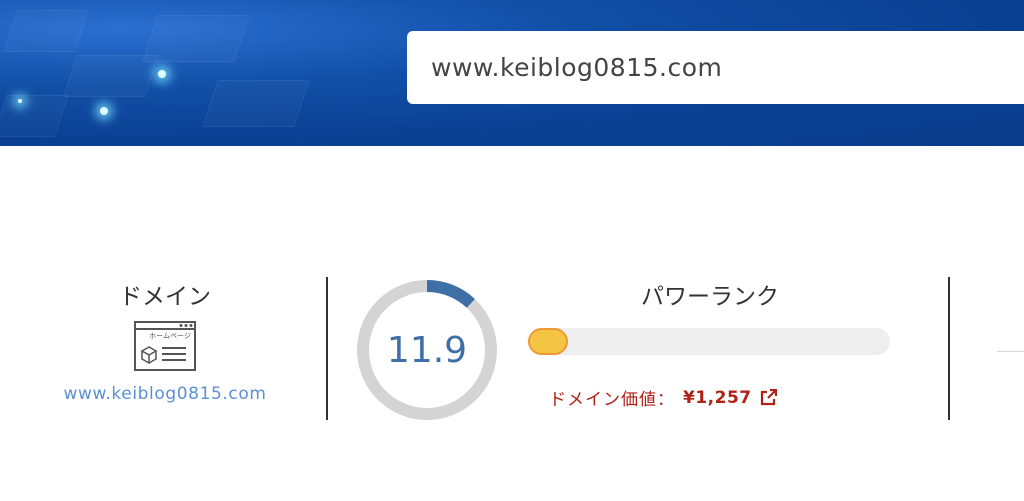 This screenshot has width=1024, height=501. Describe the element at coordinates (548, 341) in the screenshot. I see `power-rank-bar-fill` at that location.